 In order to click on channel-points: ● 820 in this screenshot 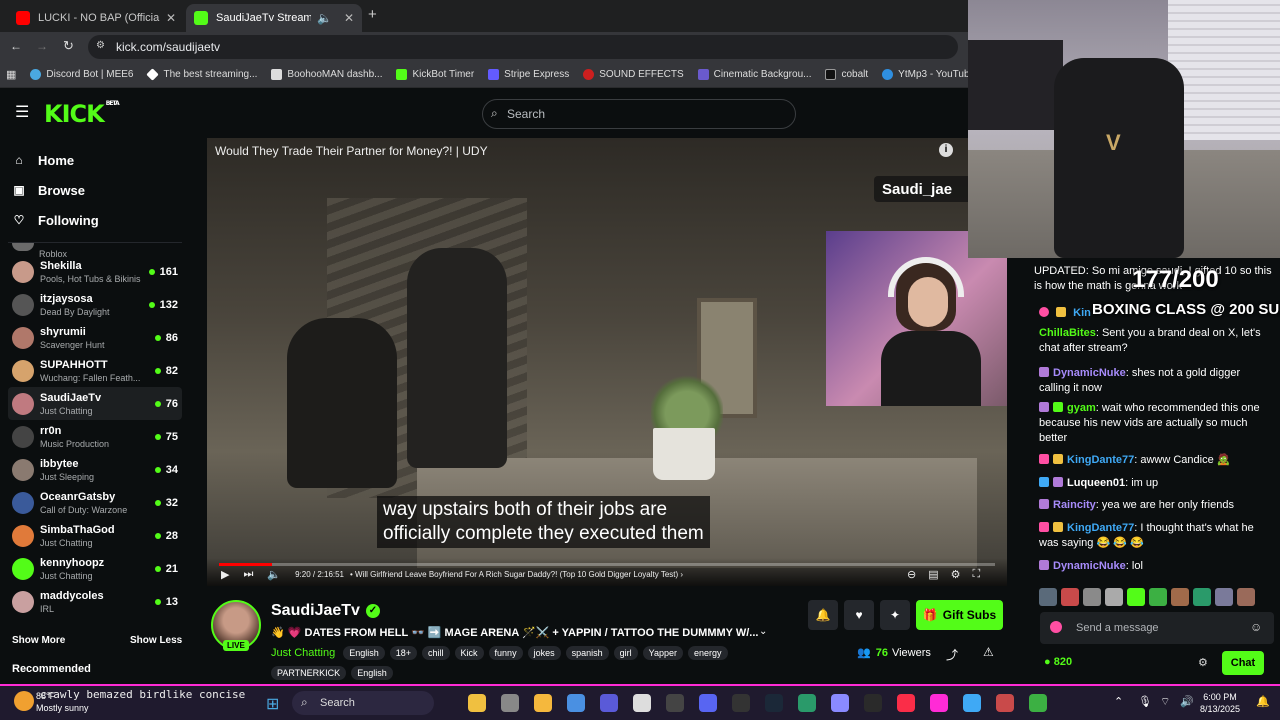, I will do `click(1058, 662)`.